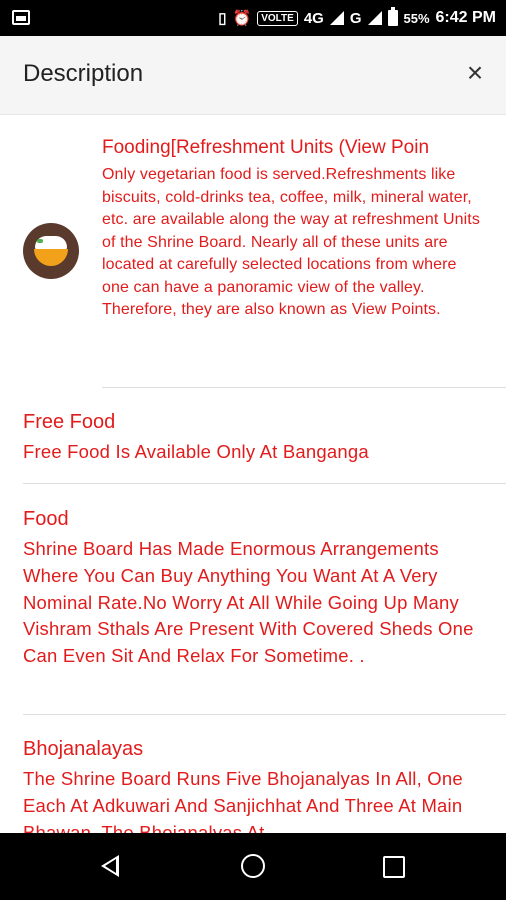 This screenshot has width=506, height=900. I want to click on navigation-bar, so click(253, 866).